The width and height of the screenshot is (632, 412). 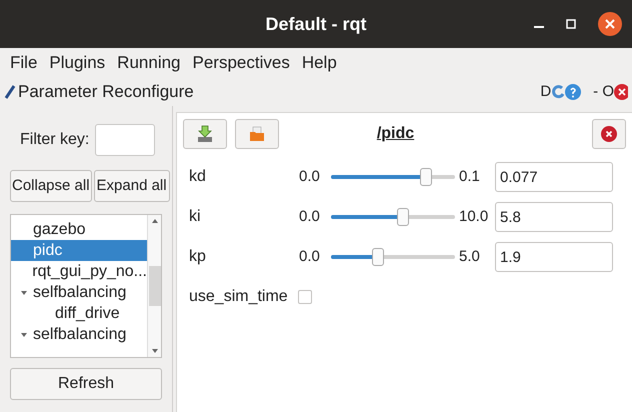 I want to click on scroll-down-icon, so click(x=154, y=351).